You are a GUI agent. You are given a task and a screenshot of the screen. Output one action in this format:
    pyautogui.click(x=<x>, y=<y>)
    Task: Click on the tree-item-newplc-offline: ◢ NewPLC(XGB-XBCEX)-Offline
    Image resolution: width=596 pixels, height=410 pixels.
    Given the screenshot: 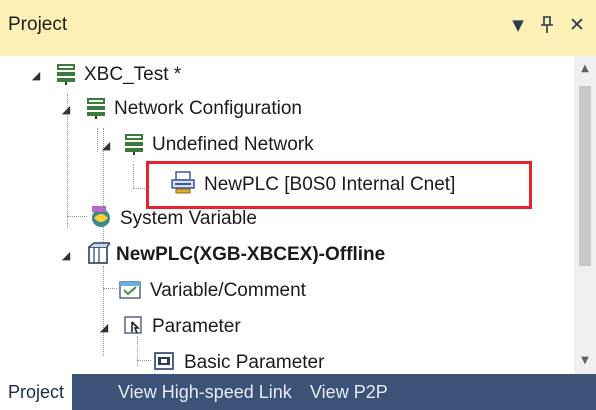 What is the action you would take?
    pyautogui.click(x=285, y=255)
    